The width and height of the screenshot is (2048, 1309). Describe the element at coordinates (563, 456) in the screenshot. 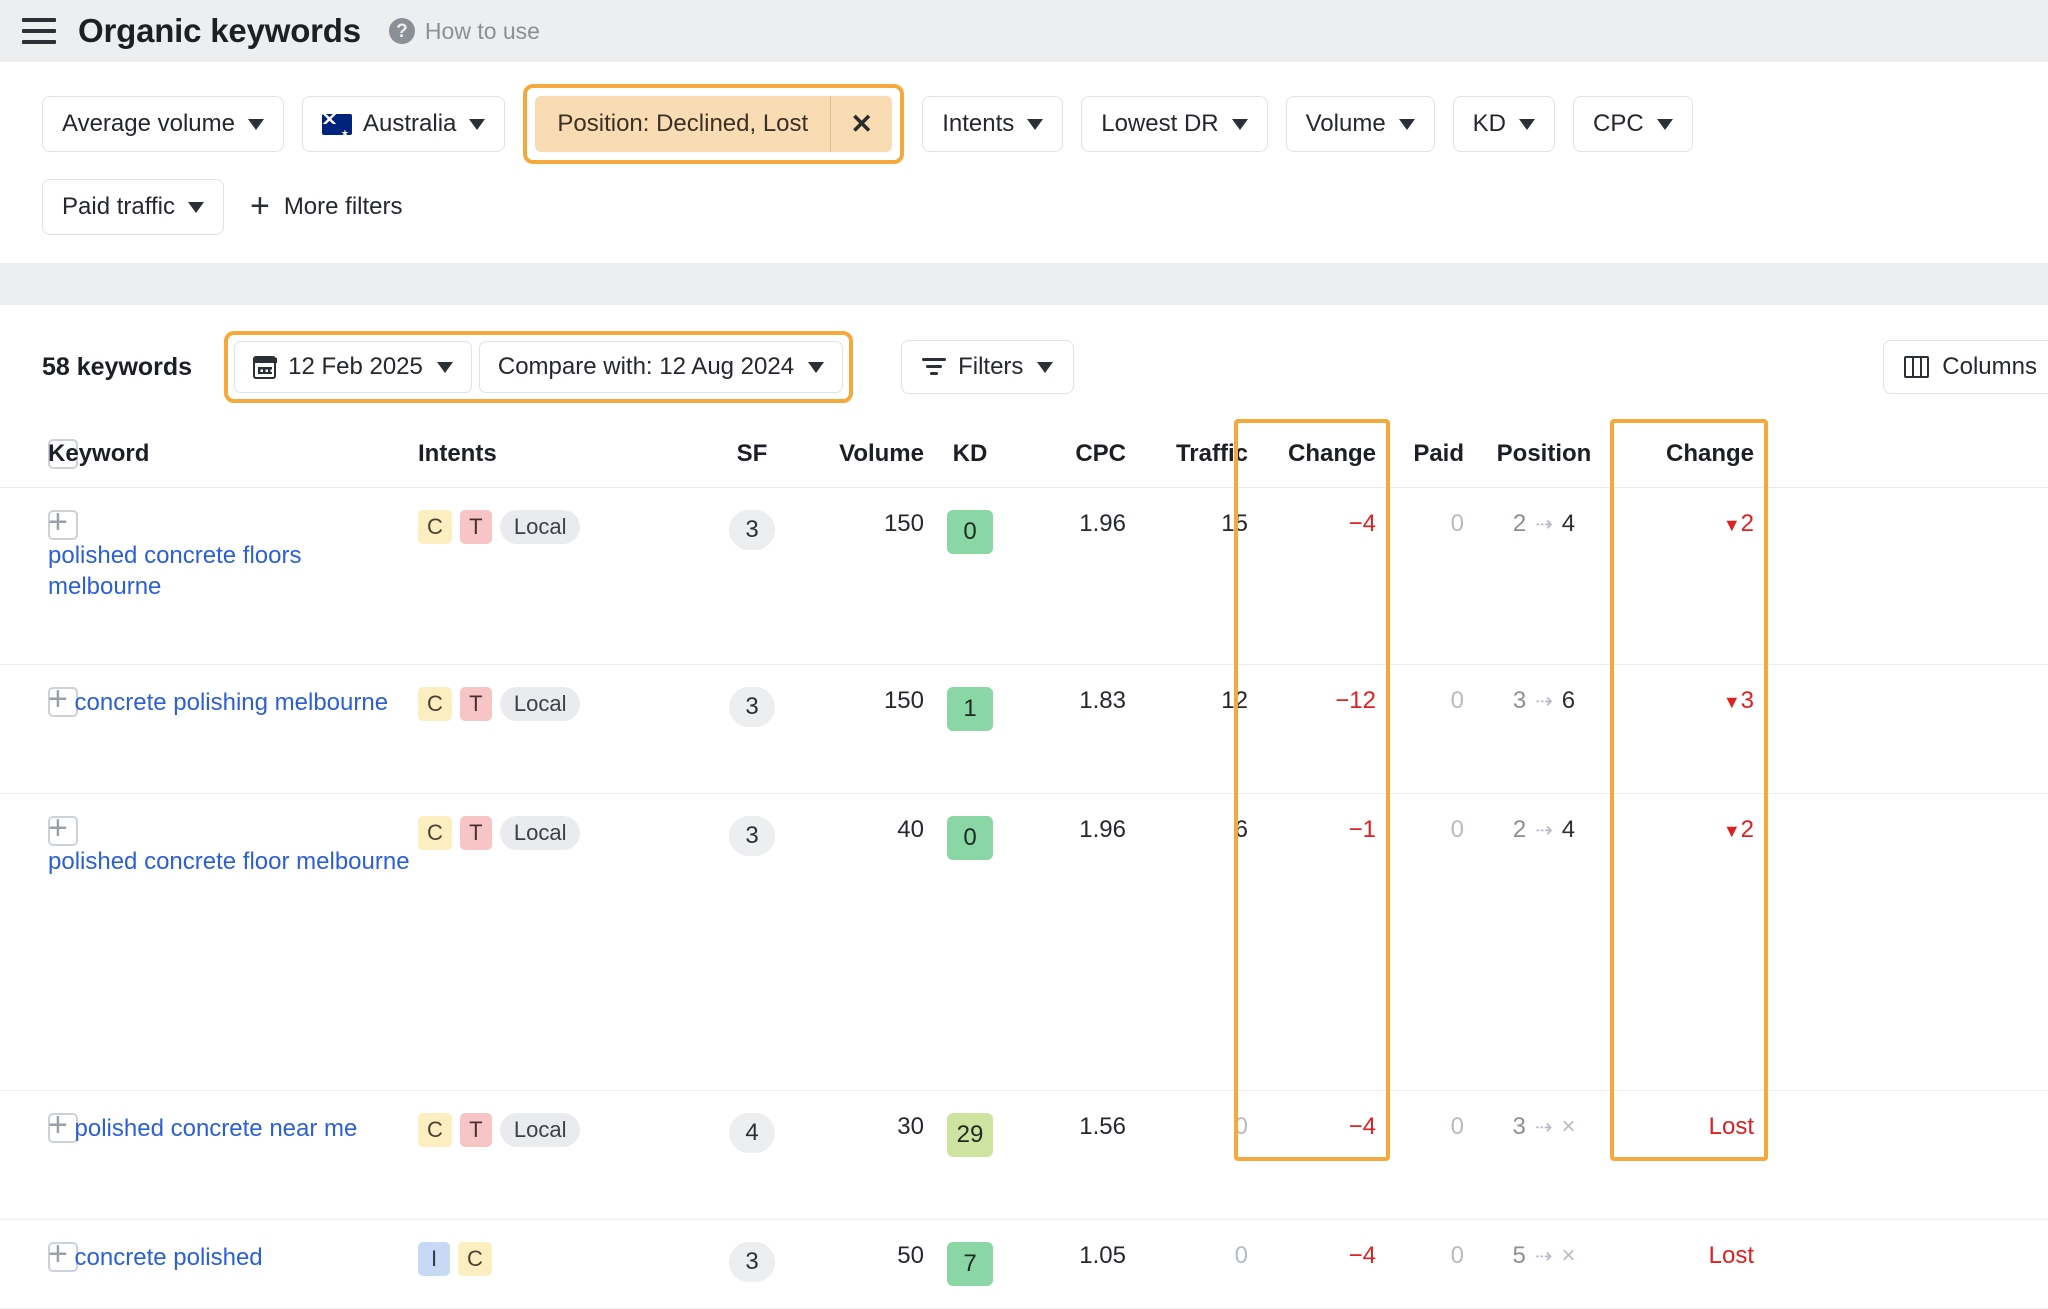

I see `column-header-intents: Intents` at that location.